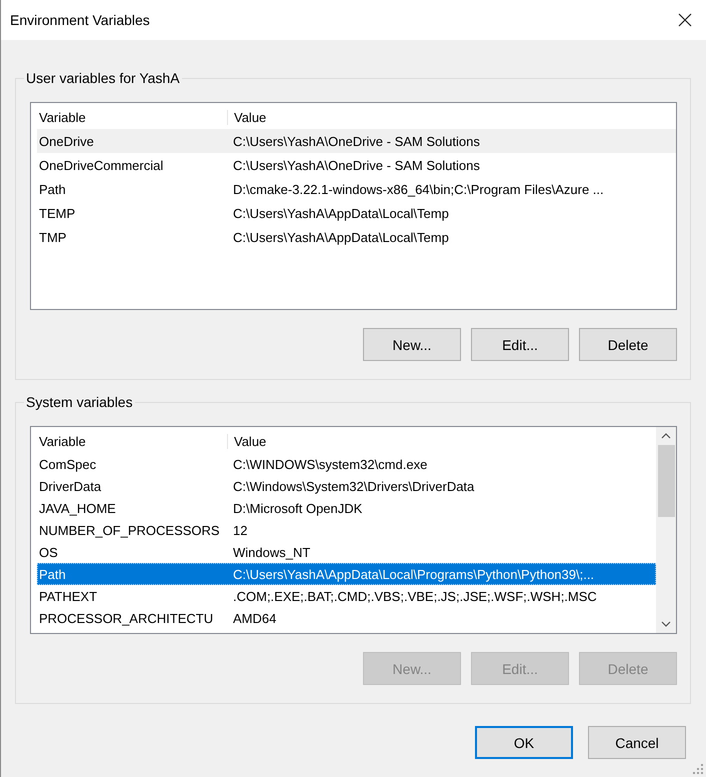  I want to click on list-row: TEMP C:\Users\YashA\AppData\Local\Temp, so click(356, 213).